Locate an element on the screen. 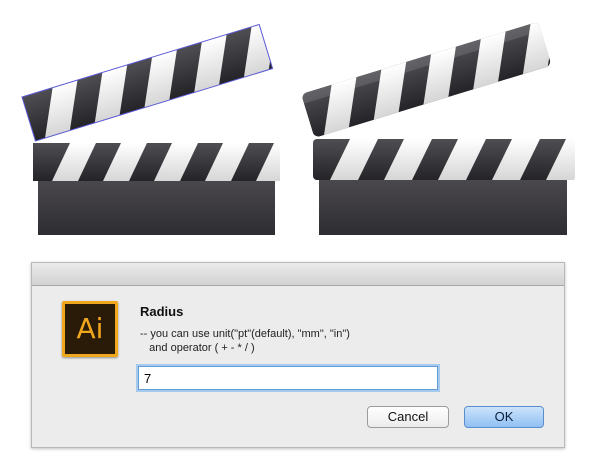 This screenshot has width=600, height=474. cancel-button: Cancel is located at coordinates (408, 417).